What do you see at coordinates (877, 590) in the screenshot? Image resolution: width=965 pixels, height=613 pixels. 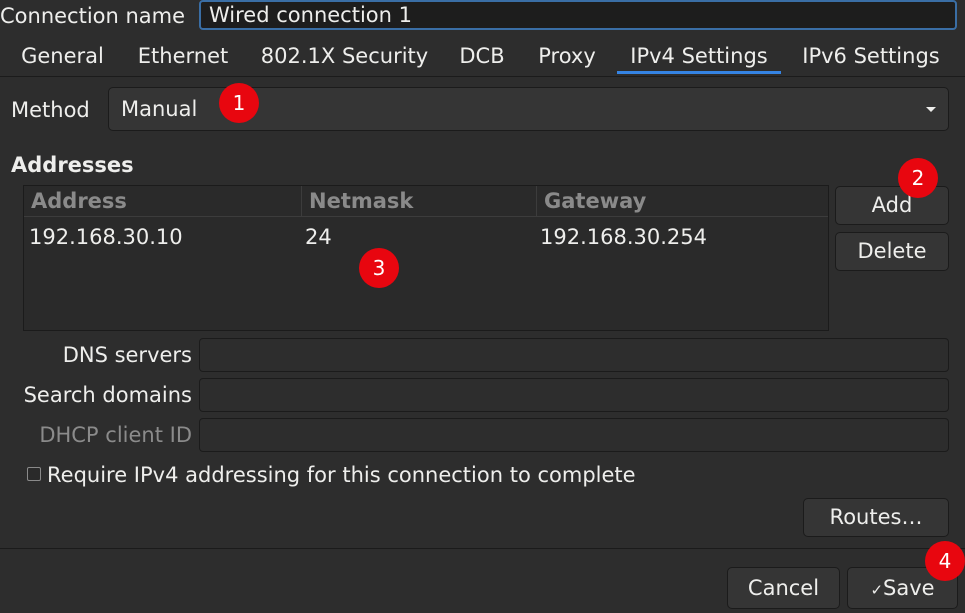 I see `checkmark-icon: ✓` at bounding box center [877, 590].